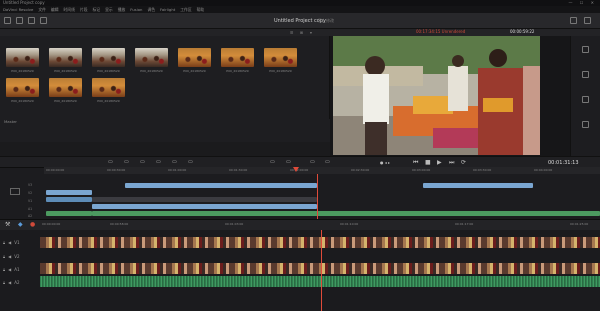  I want to click on menu-item-mark: 标记, so click(97, 10).